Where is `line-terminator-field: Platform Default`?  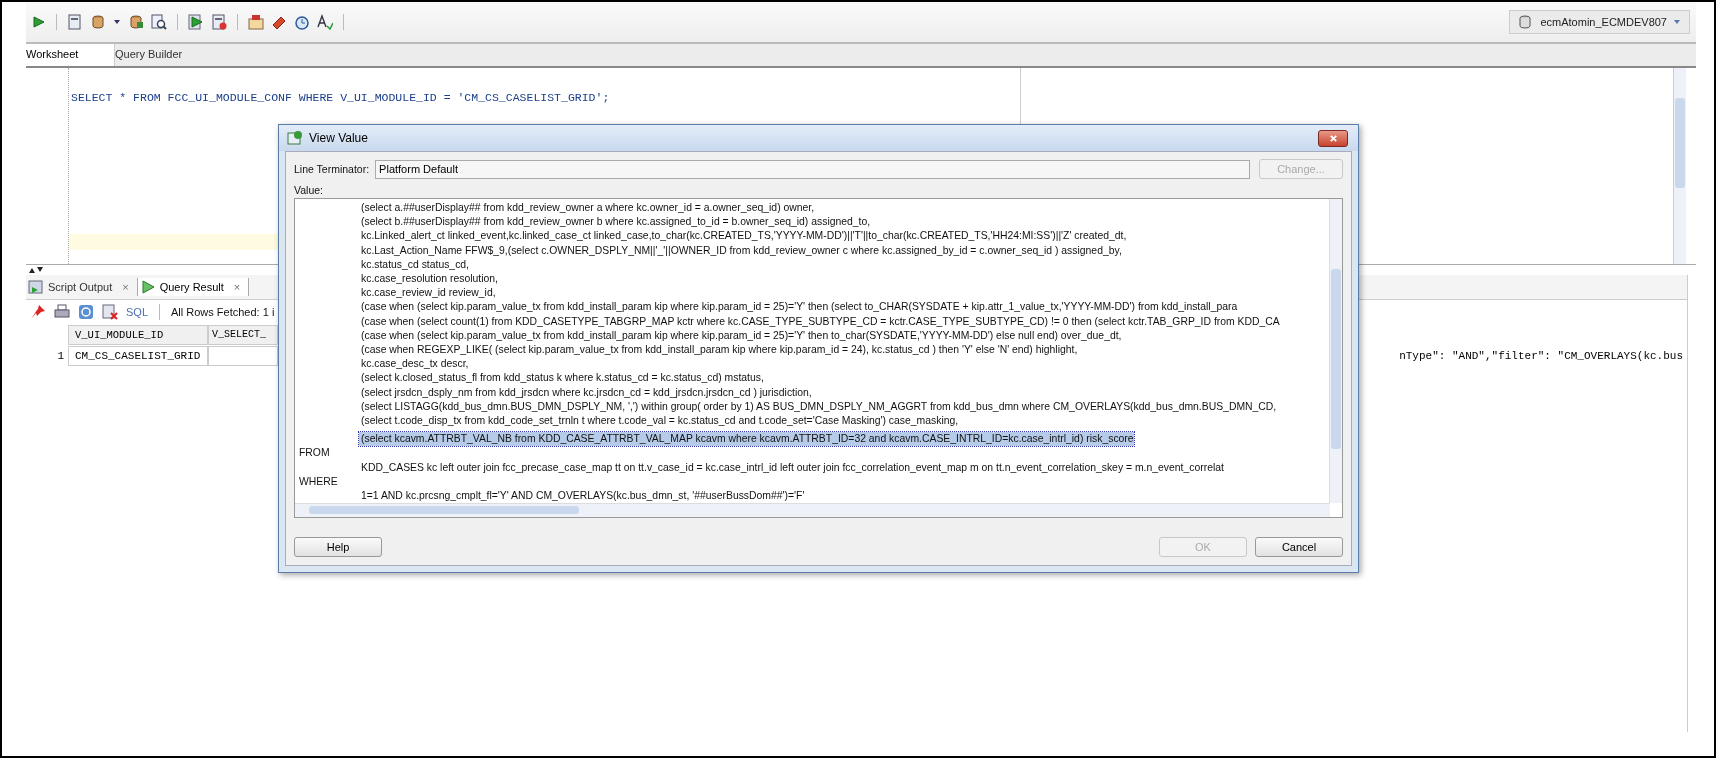 line-terminator-field: Platform Default is located at coordinates (813, 169).